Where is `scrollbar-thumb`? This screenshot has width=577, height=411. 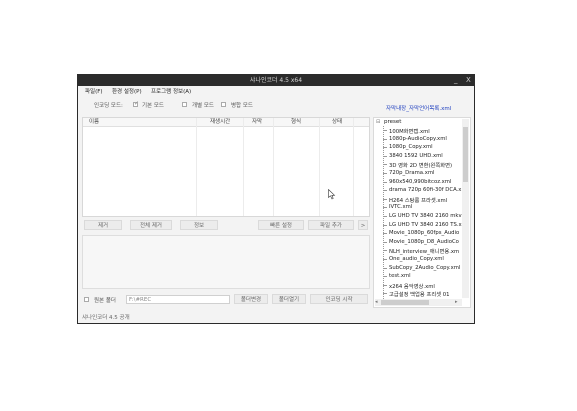 scrollbar-thumb is located at coordinates (465, 154).